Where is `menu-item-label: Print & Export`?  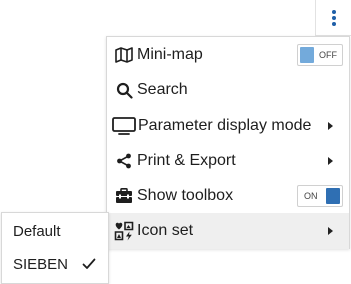
menu-item-label: Print & Export is located at coordinates (186, 160).